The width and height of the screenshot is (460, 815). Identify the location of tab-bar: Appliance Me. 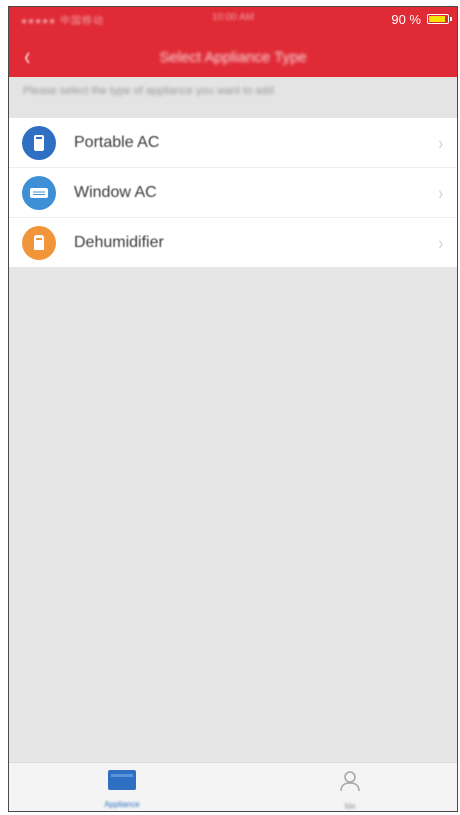
(233, 786).